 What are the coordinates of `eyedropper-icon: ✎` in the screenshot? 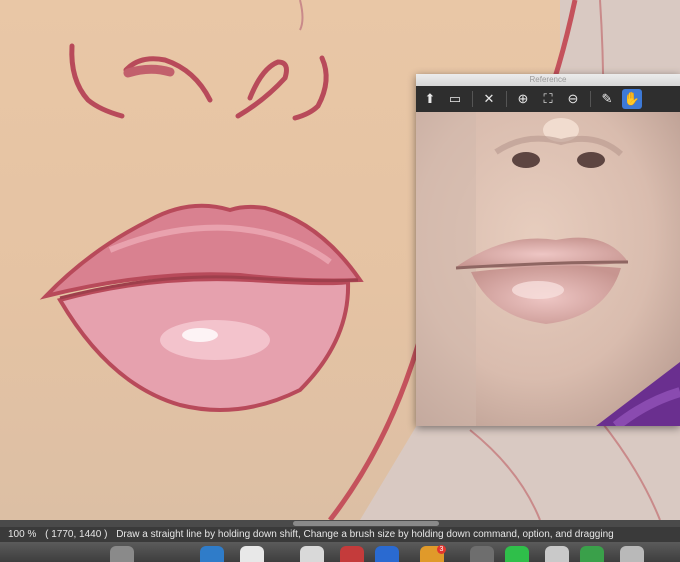 It's located at (607, 99).